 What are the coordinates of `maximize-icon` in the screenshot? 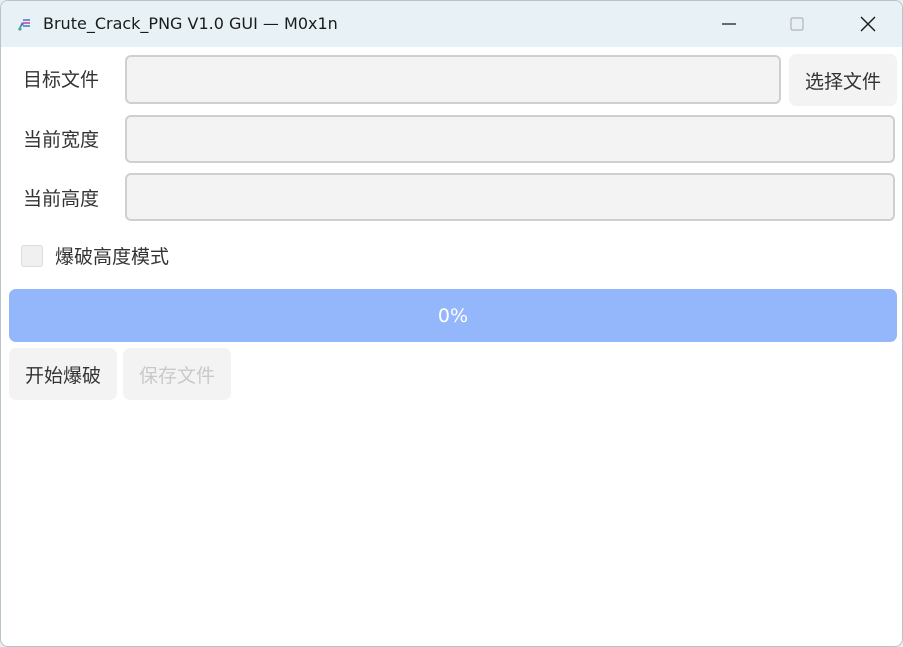 It's located at (797, 24).